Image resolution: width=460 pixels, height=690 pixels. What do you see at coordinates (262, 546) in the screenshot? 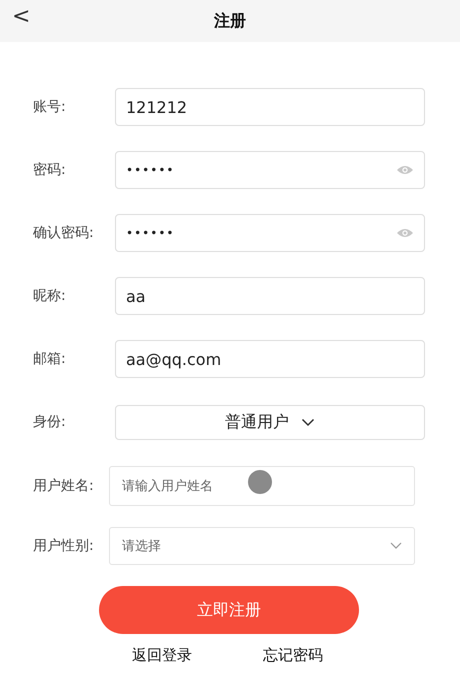
I see `dropdown: 请选择` at bounding box center [262, 546].